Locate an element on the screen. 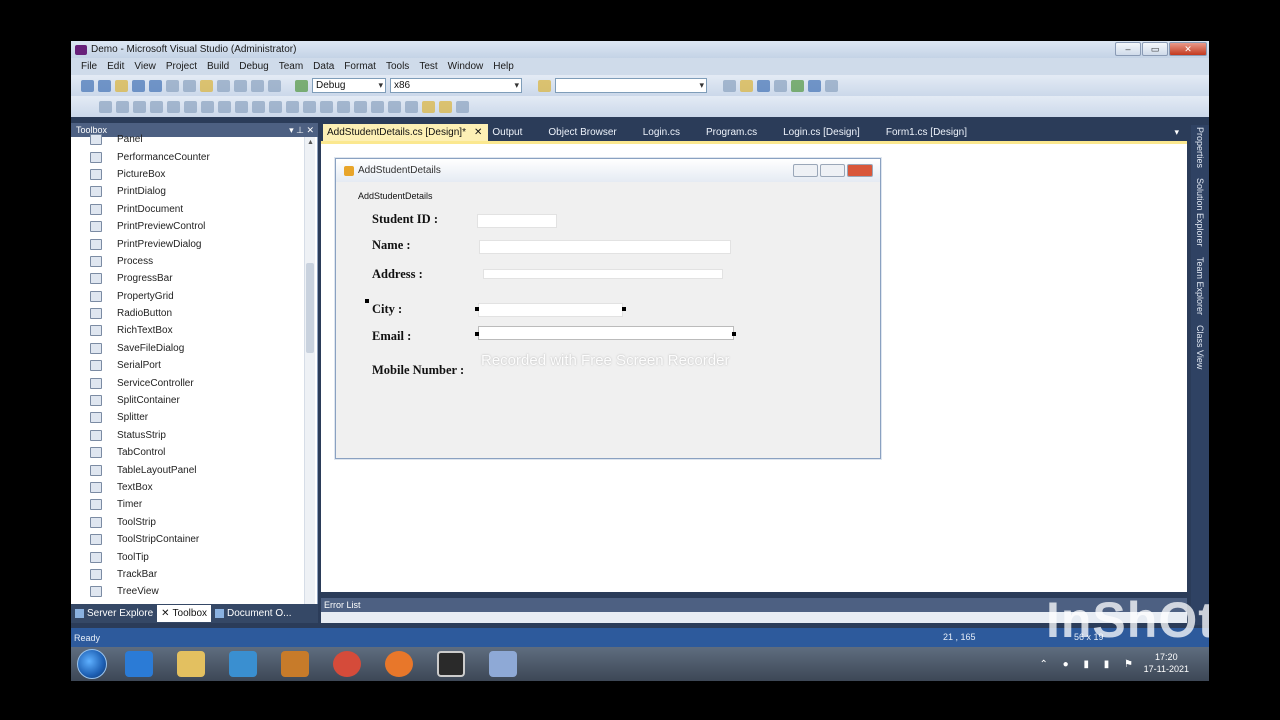  toolbox-item-performancecounter: PerformanceCounter is located at coordinates (188, 156).